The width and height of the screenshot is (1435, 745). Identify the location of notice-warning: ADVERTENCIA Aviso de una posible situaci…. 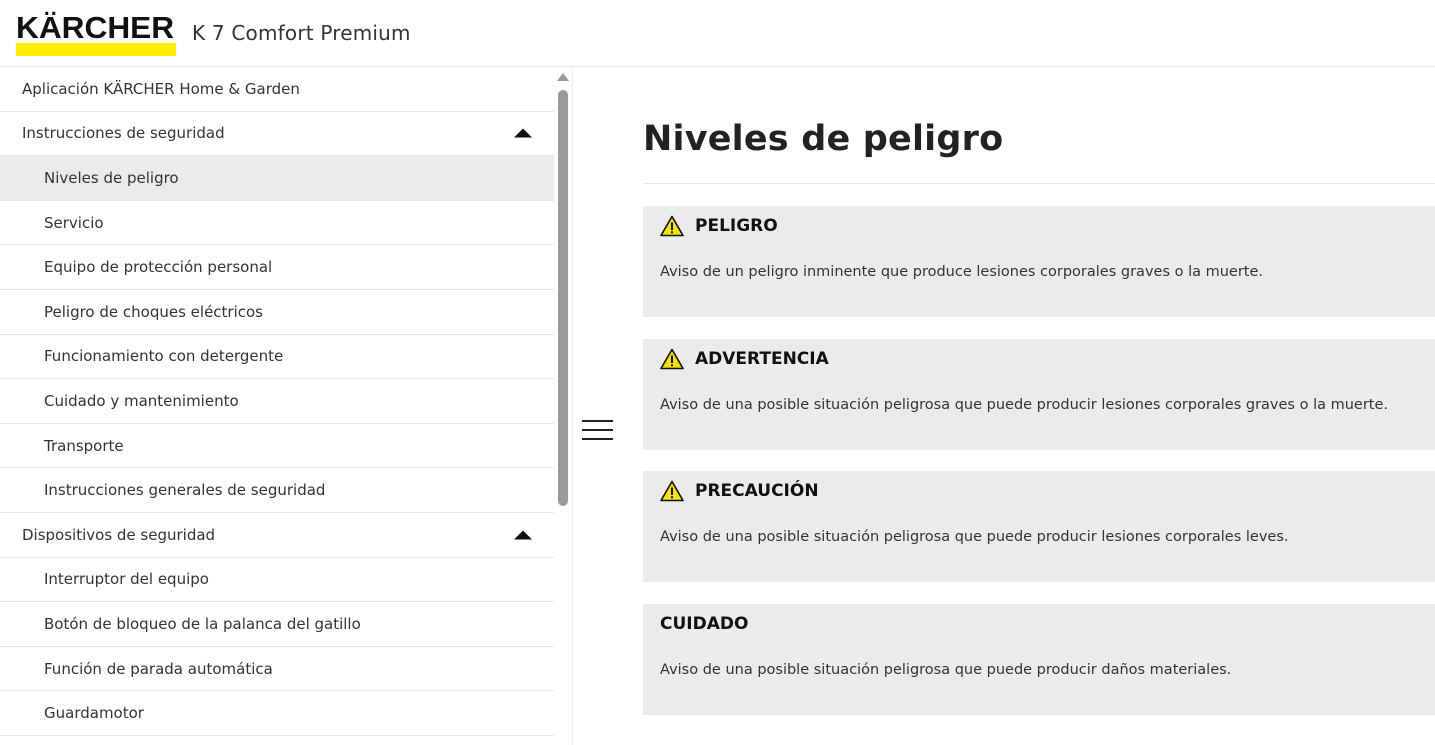
(1039, 394).